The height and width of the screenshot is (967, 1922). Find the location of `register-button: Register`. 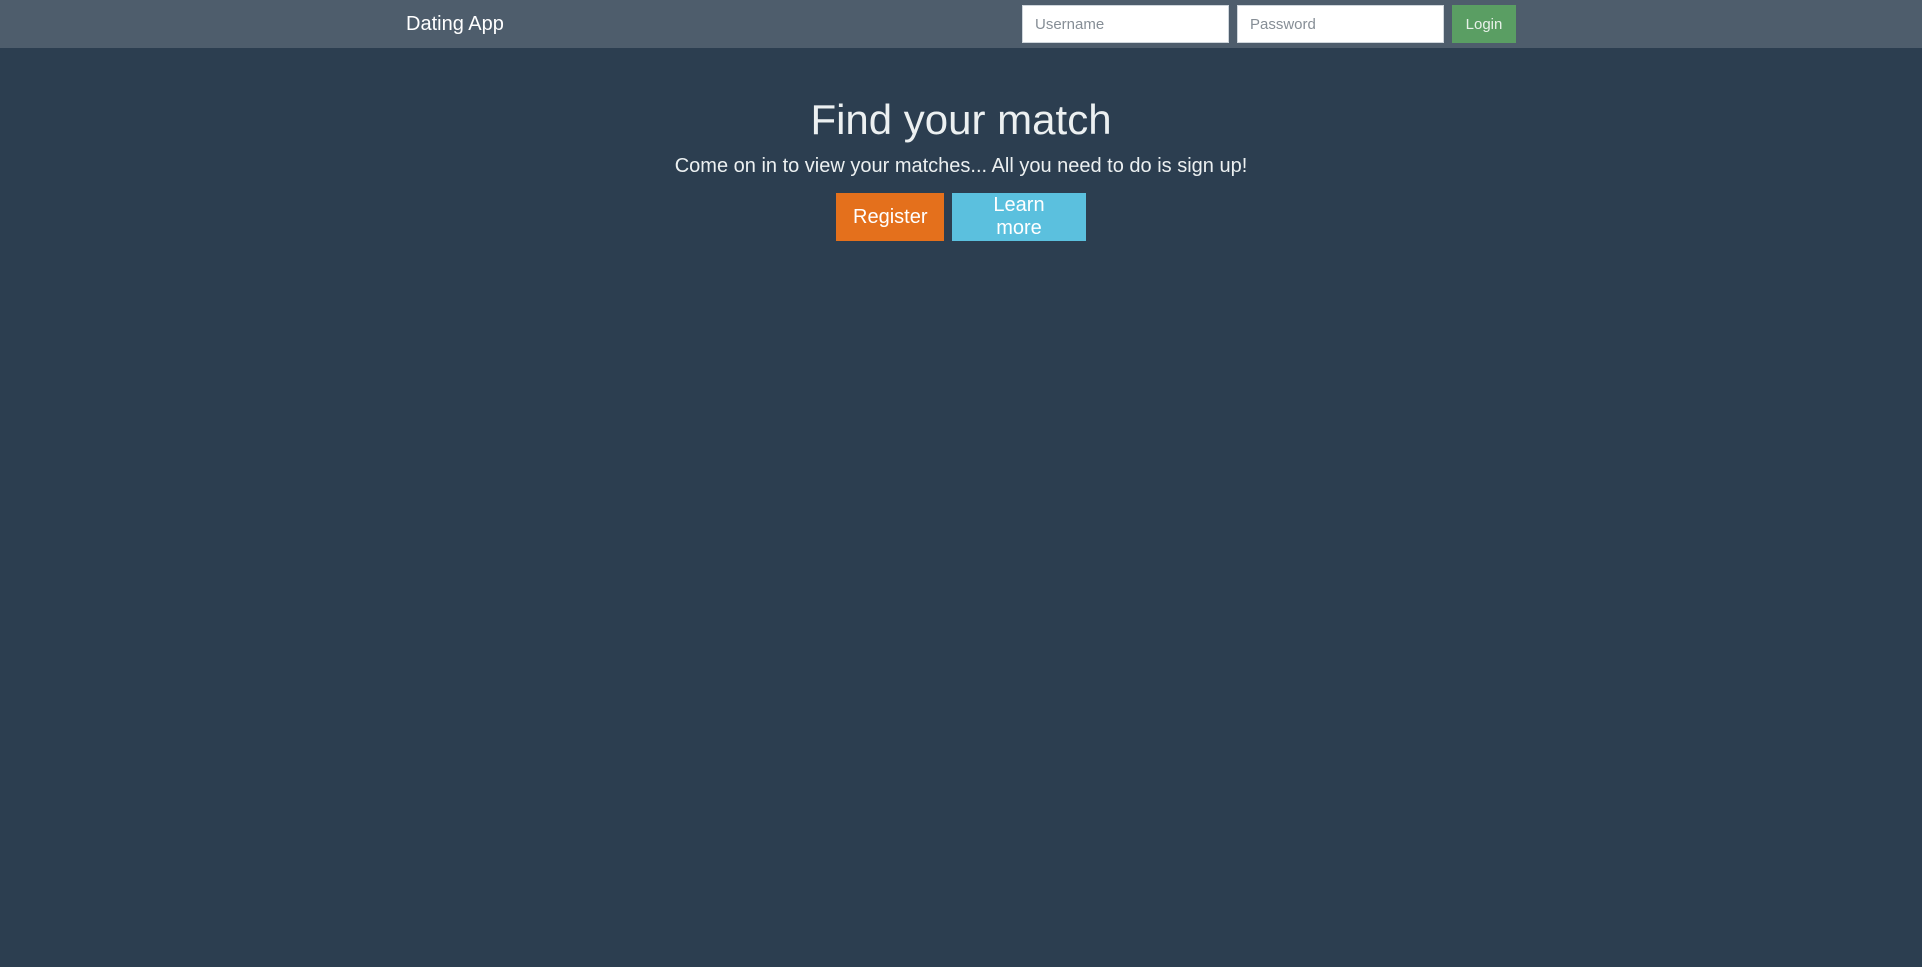

register-button: Register is located at coordinates (890, 217).